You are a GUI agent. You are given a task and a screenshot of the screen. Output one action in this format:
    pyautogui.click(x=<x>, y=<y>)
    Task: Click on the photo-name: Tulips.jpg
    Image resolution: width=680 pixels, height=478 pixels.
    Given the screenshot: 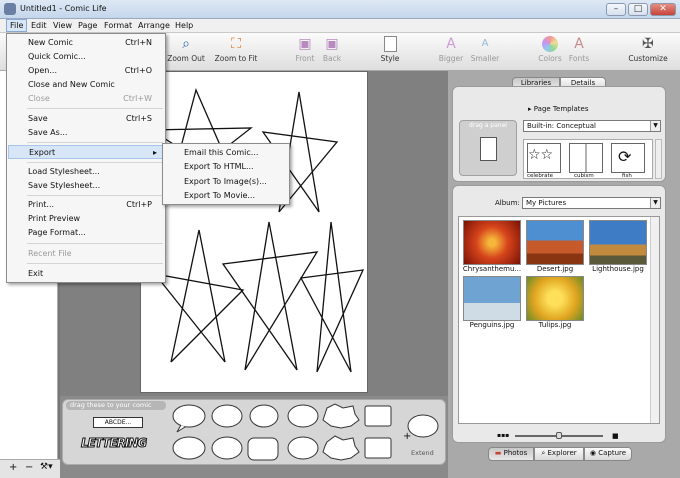 What is the action you would take?
    pyautogui.click(x=555, y=325)
    